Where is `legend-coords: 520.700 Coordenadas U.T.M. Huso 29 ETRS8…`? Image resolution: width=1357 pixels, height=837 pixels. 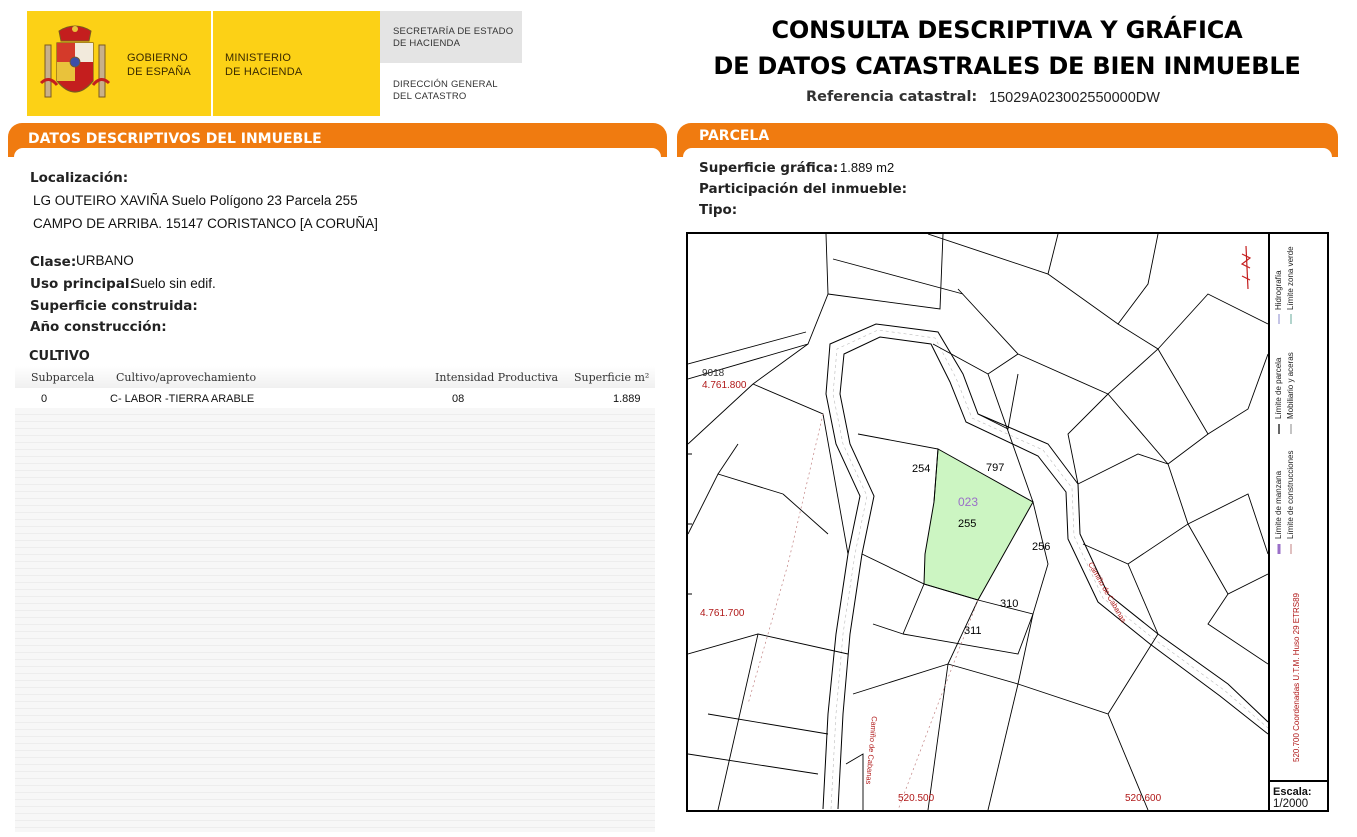 legend-coords: 520.700 Coordenadas U.T.M. Huso 29 ETRS8… is located at coordinates (1296, 677).